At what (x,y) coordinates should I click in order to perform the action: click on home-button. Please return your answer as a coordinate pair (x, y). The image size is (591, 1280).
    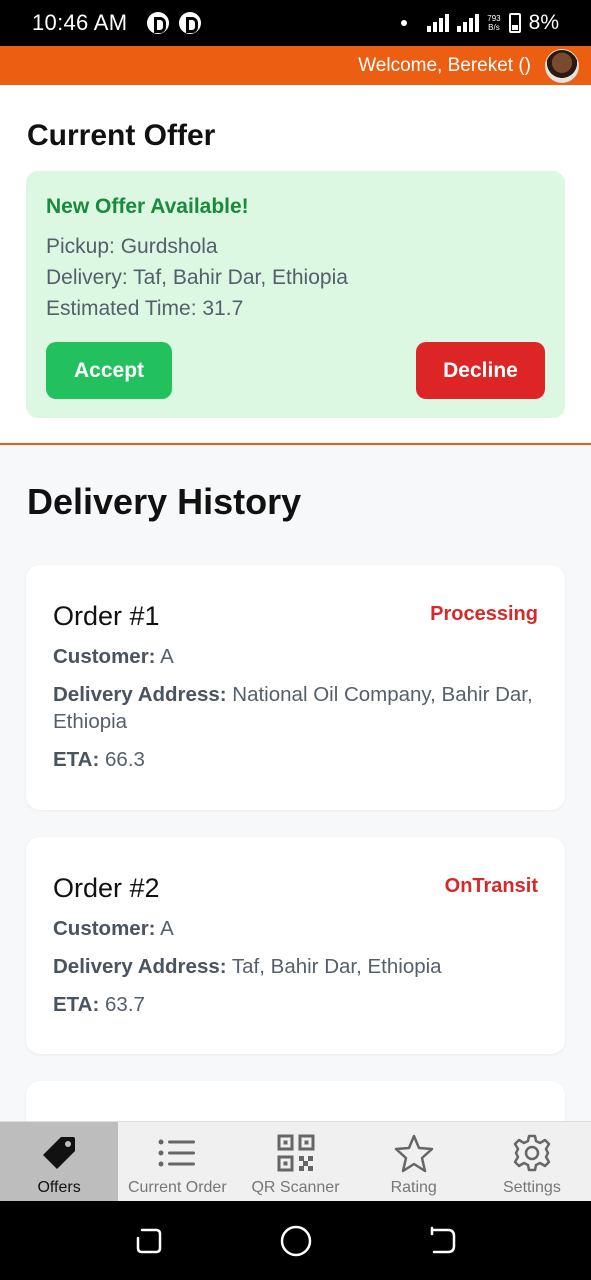
    Looking at the image, I should click on (295, 1241).